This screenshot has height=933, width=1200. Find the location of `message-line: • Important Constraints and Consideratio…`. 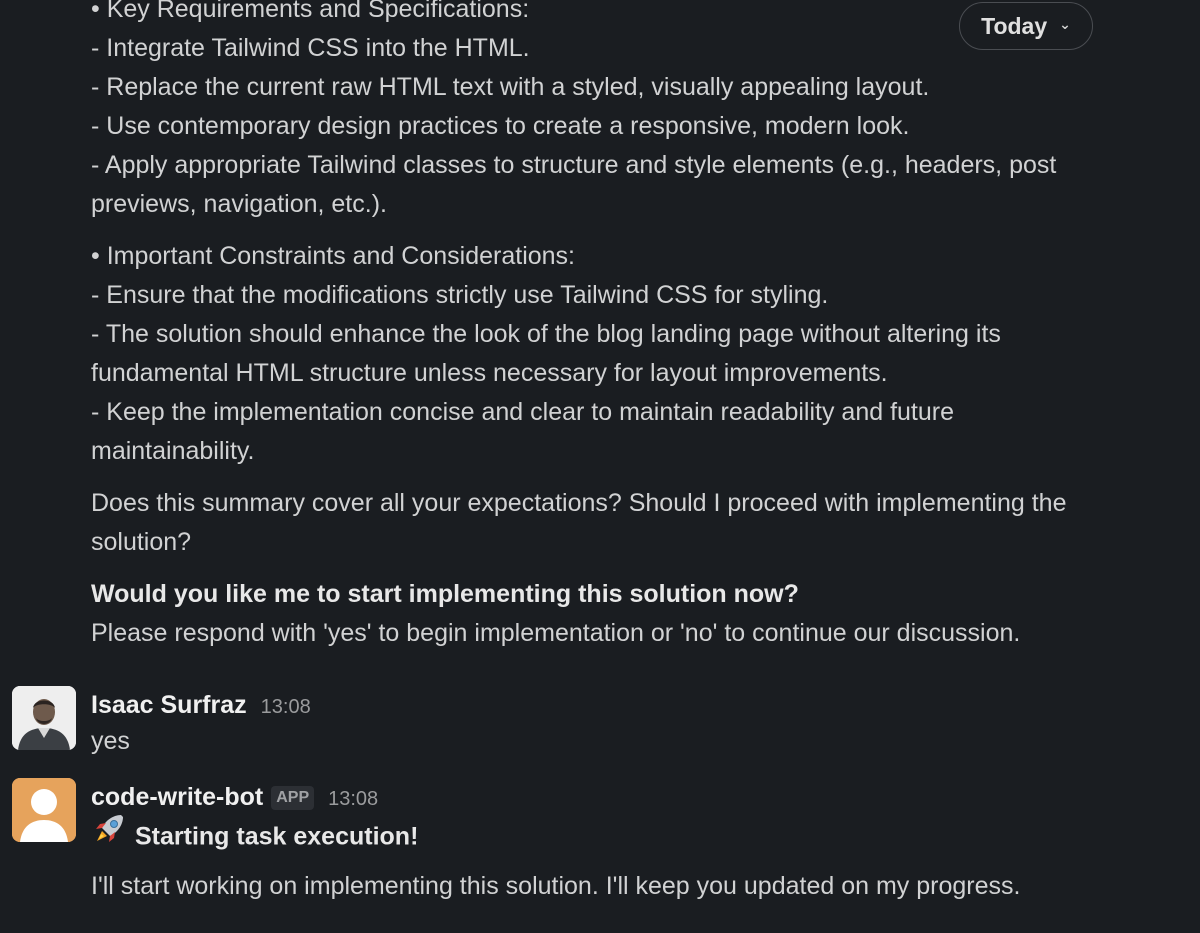

message-line: • Important Constraints and Consideratio… is located at coordinates (333, 256).